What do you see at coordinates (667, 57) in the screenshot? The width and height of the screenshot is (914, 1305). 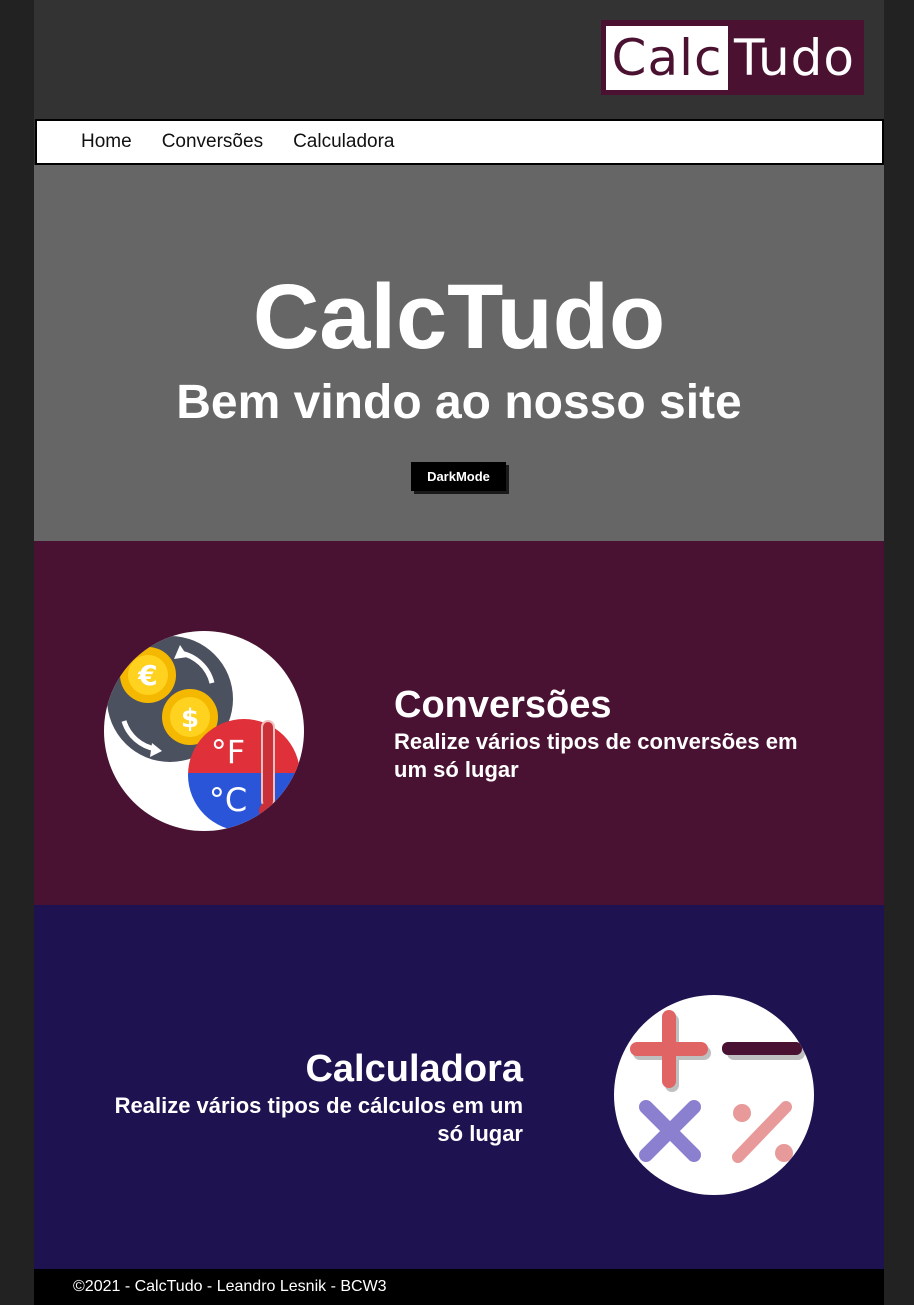 I see `logo-text-calc: Calc` at bounding box center [667, 57].